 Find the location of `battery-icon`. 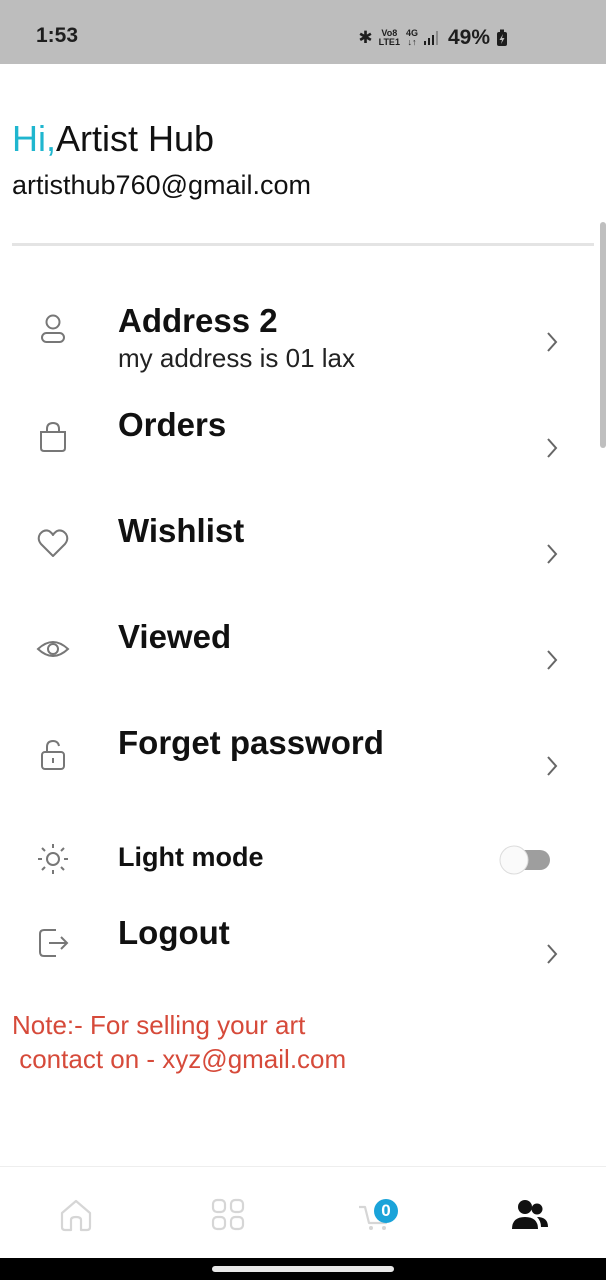

battery-icon is located at coordinates (502, 37).